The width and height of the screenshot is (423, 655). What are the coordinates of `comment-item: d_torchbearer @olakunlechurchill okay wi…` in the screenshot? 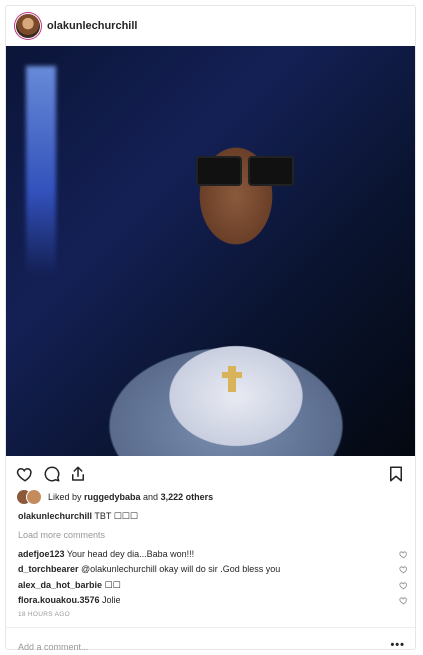 It's located at (213, 571).